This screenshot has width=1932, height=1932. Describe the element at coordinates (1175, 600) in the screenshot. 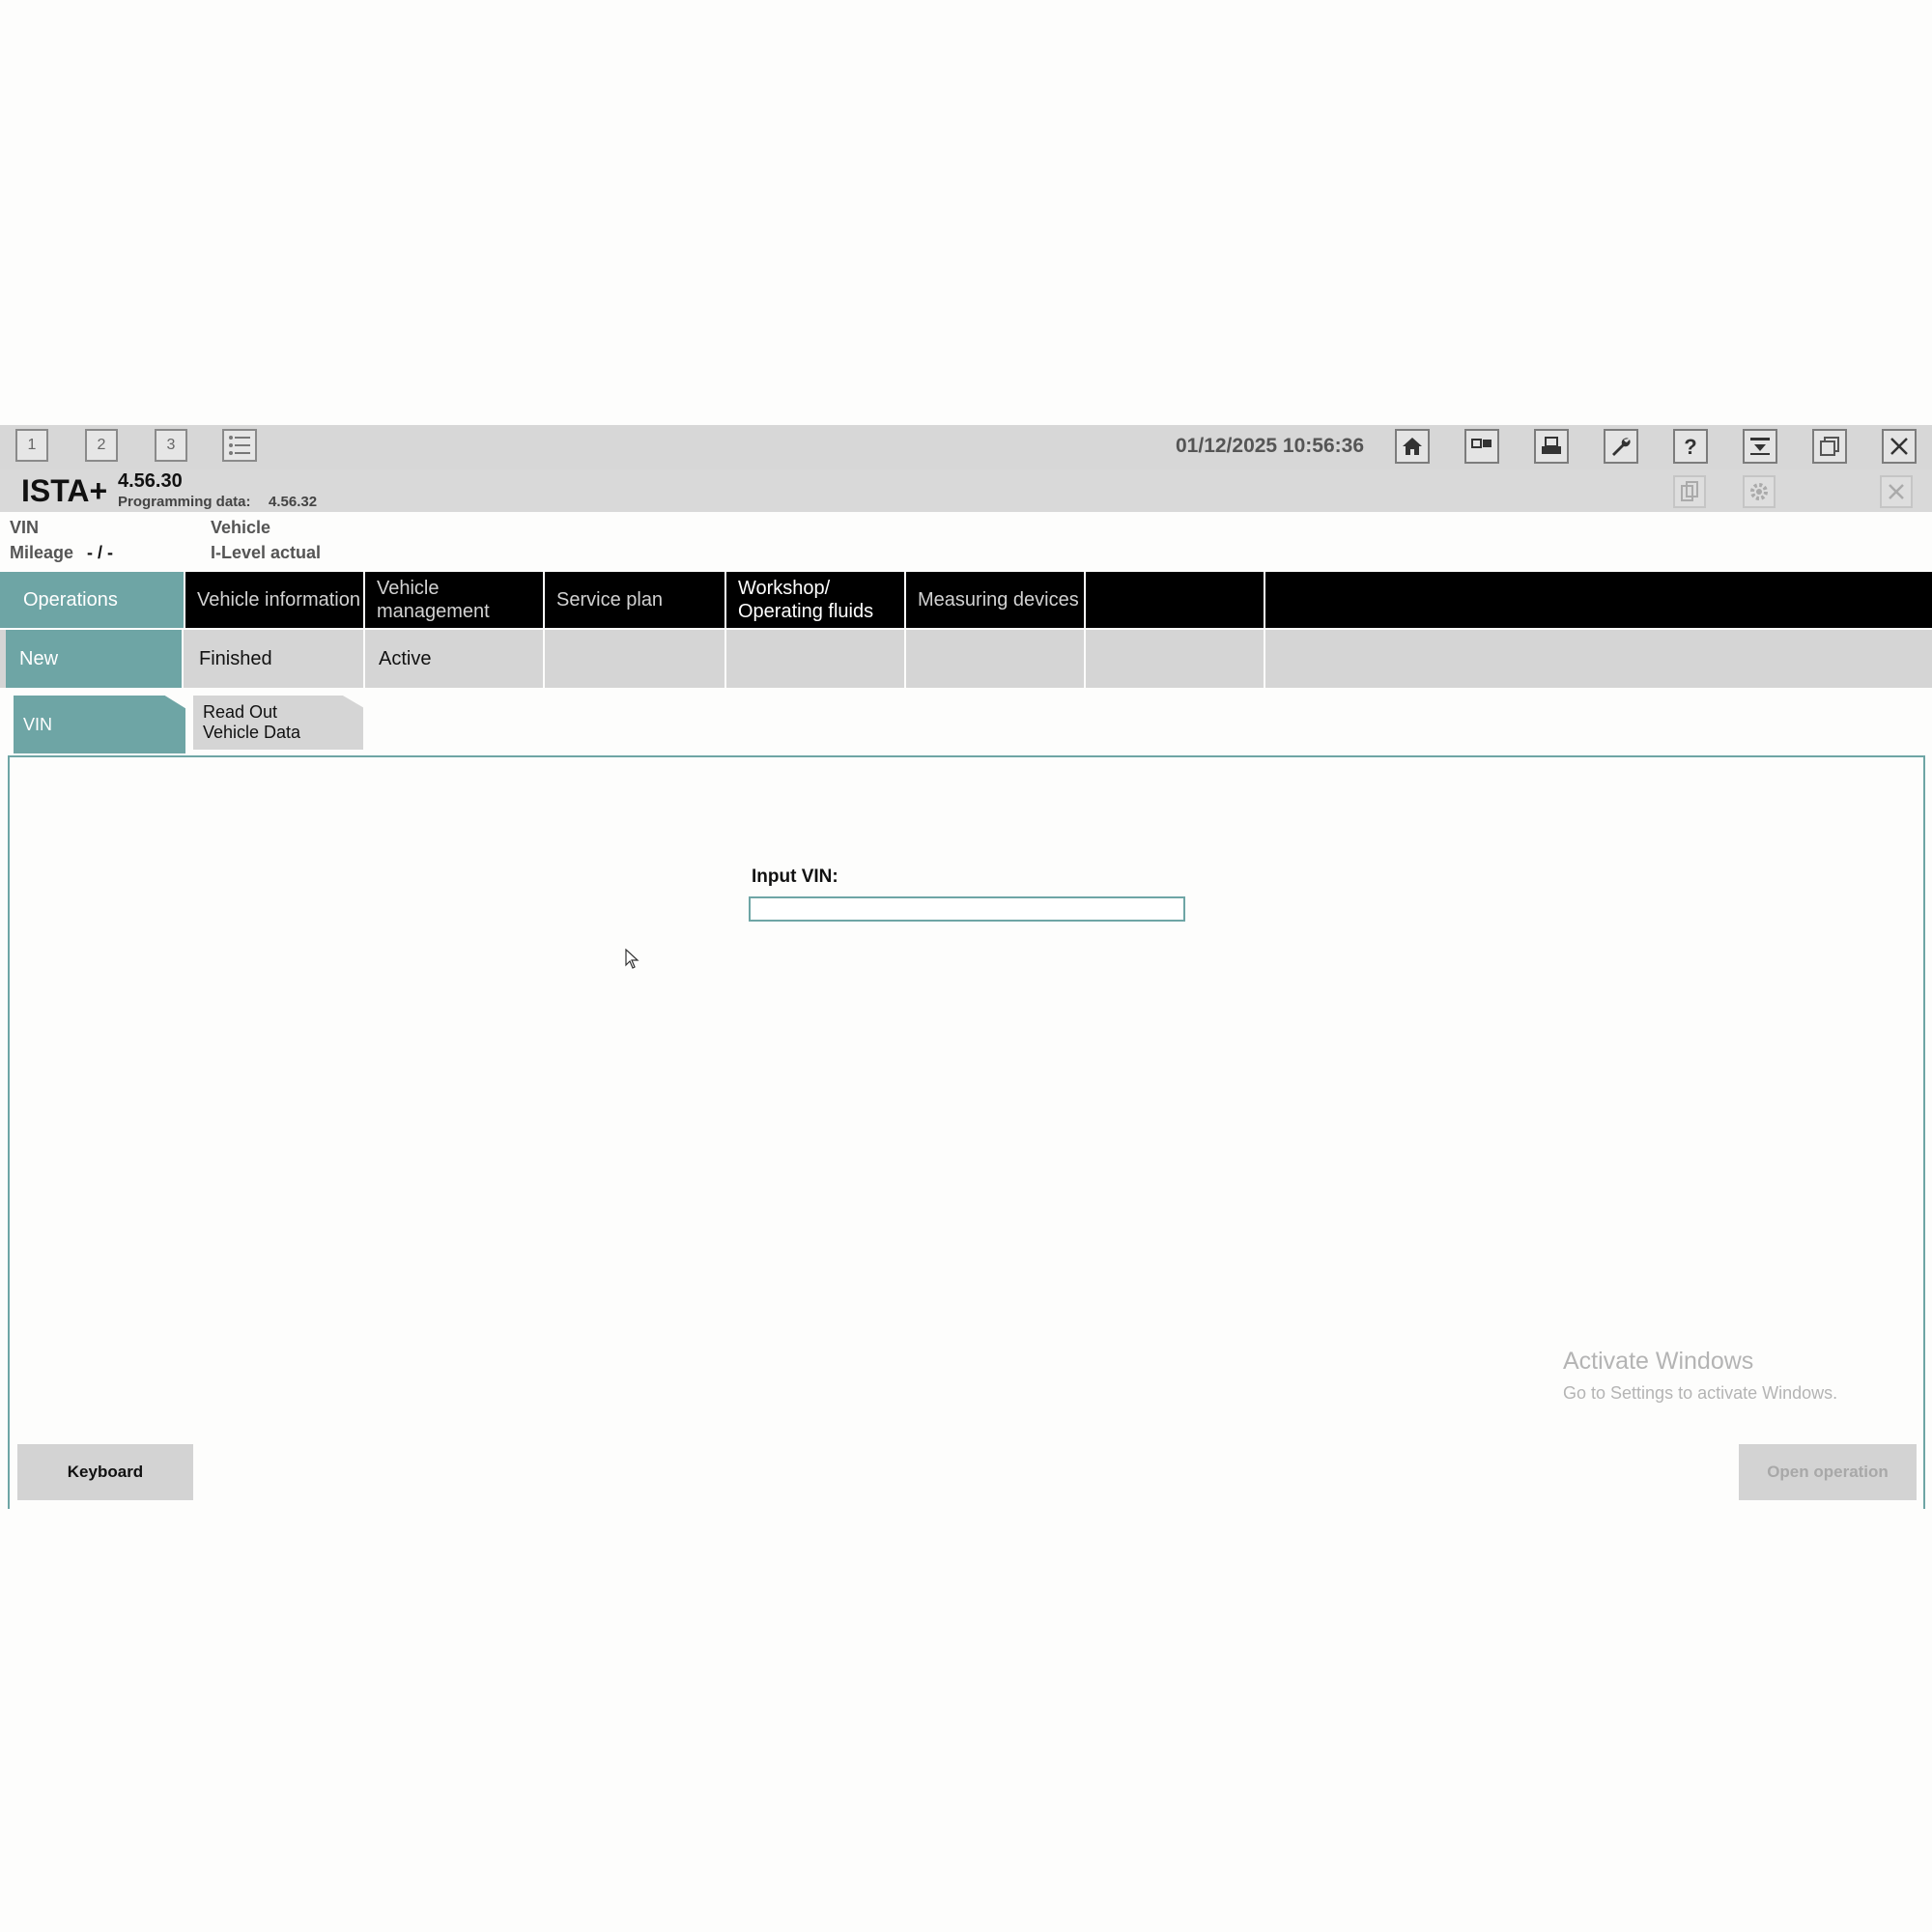

I see `tab-empty` at that location.